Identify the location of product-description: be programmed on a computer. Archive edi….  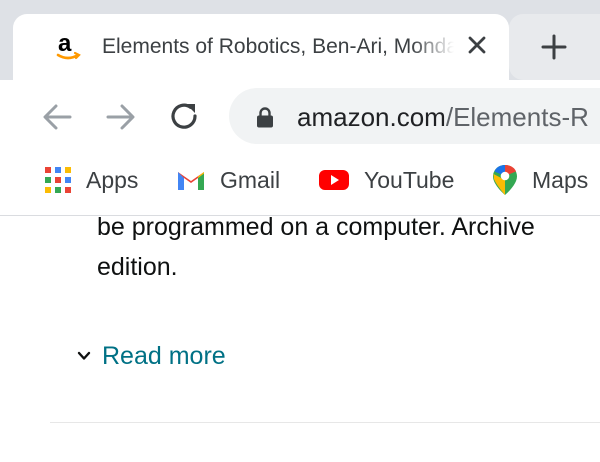
(348, 252).